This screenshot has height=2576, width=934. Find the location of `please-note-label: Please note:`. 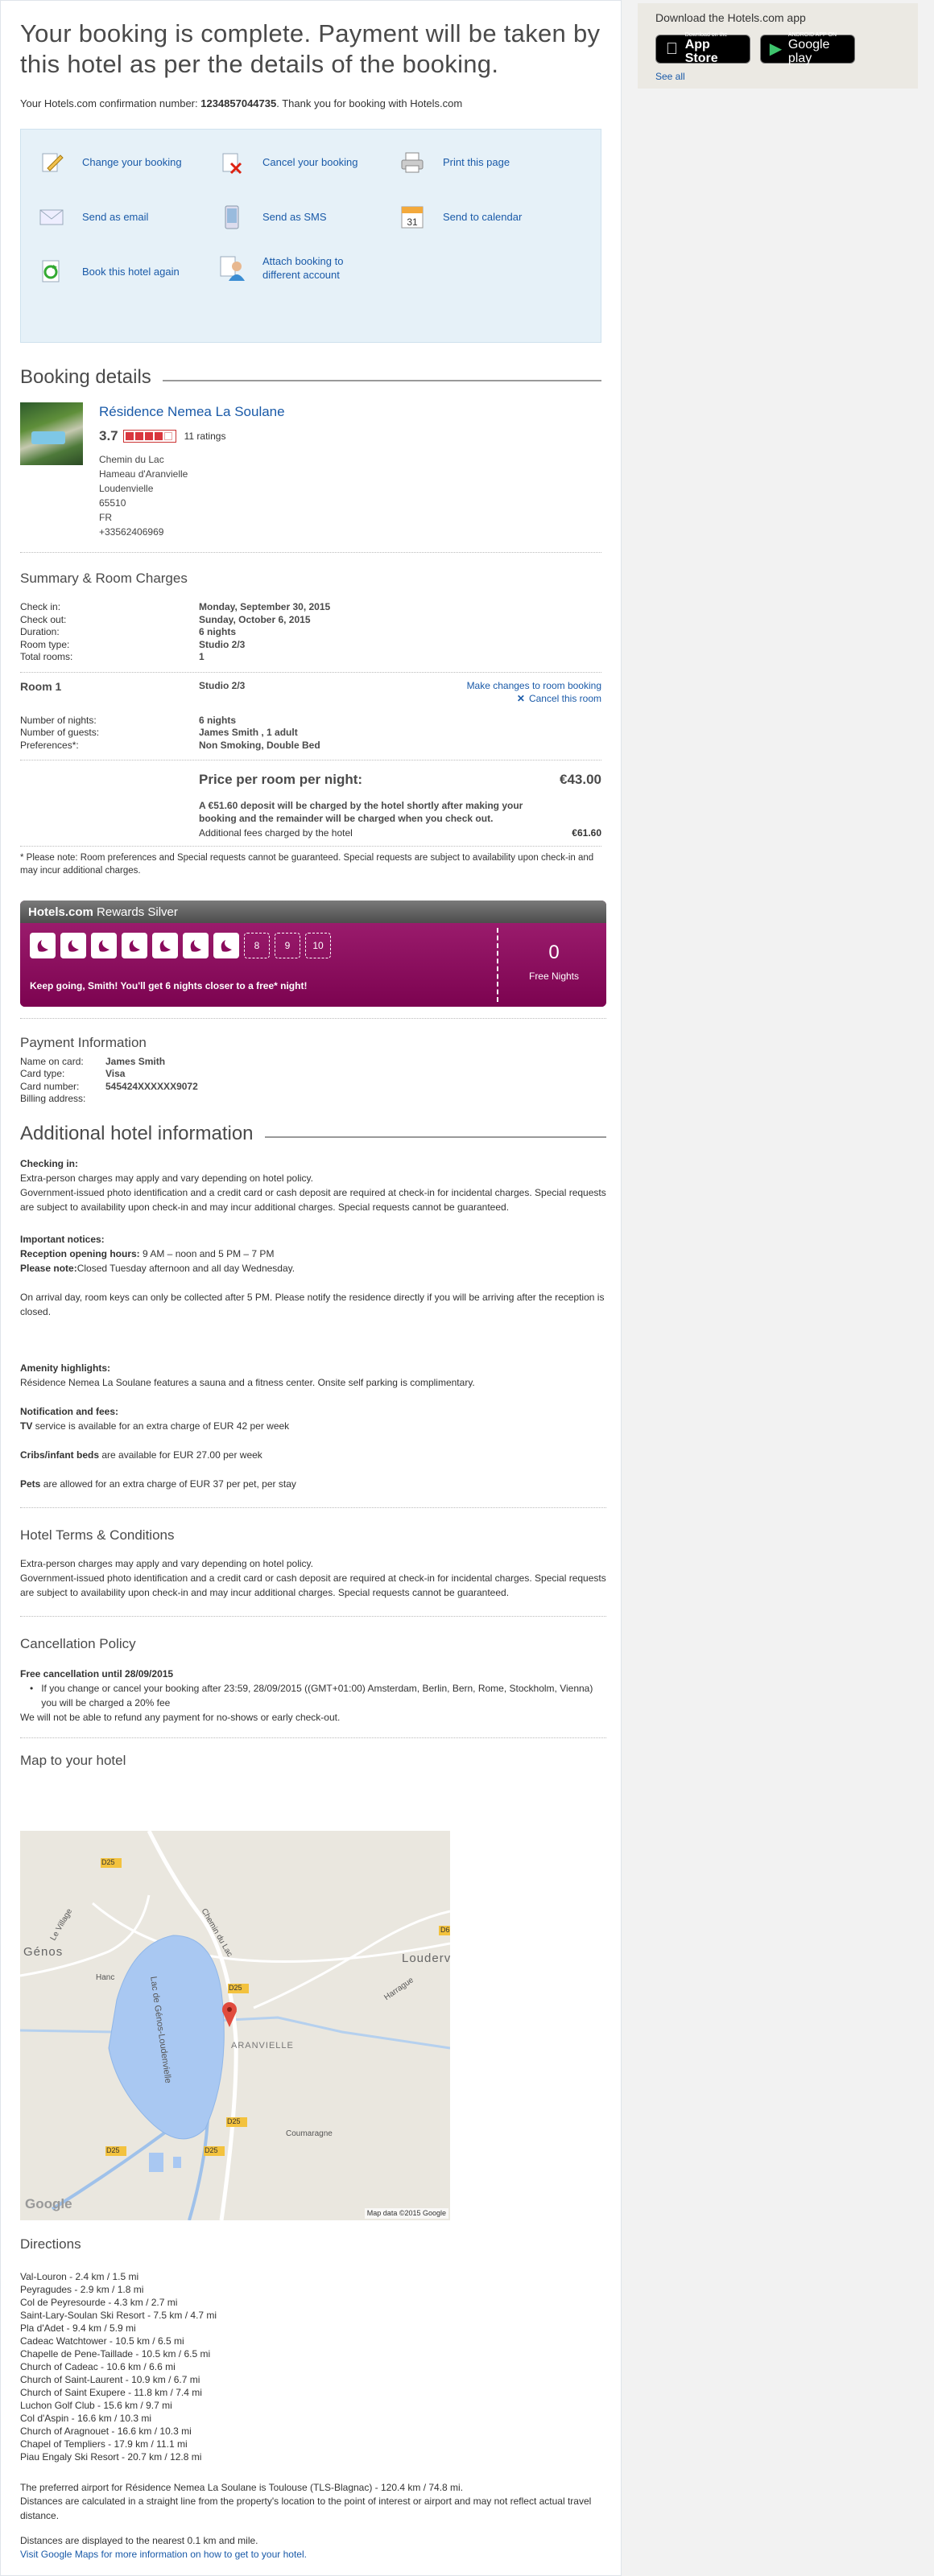

please-note-label: Please note: is located at coordinates (48, 1269).